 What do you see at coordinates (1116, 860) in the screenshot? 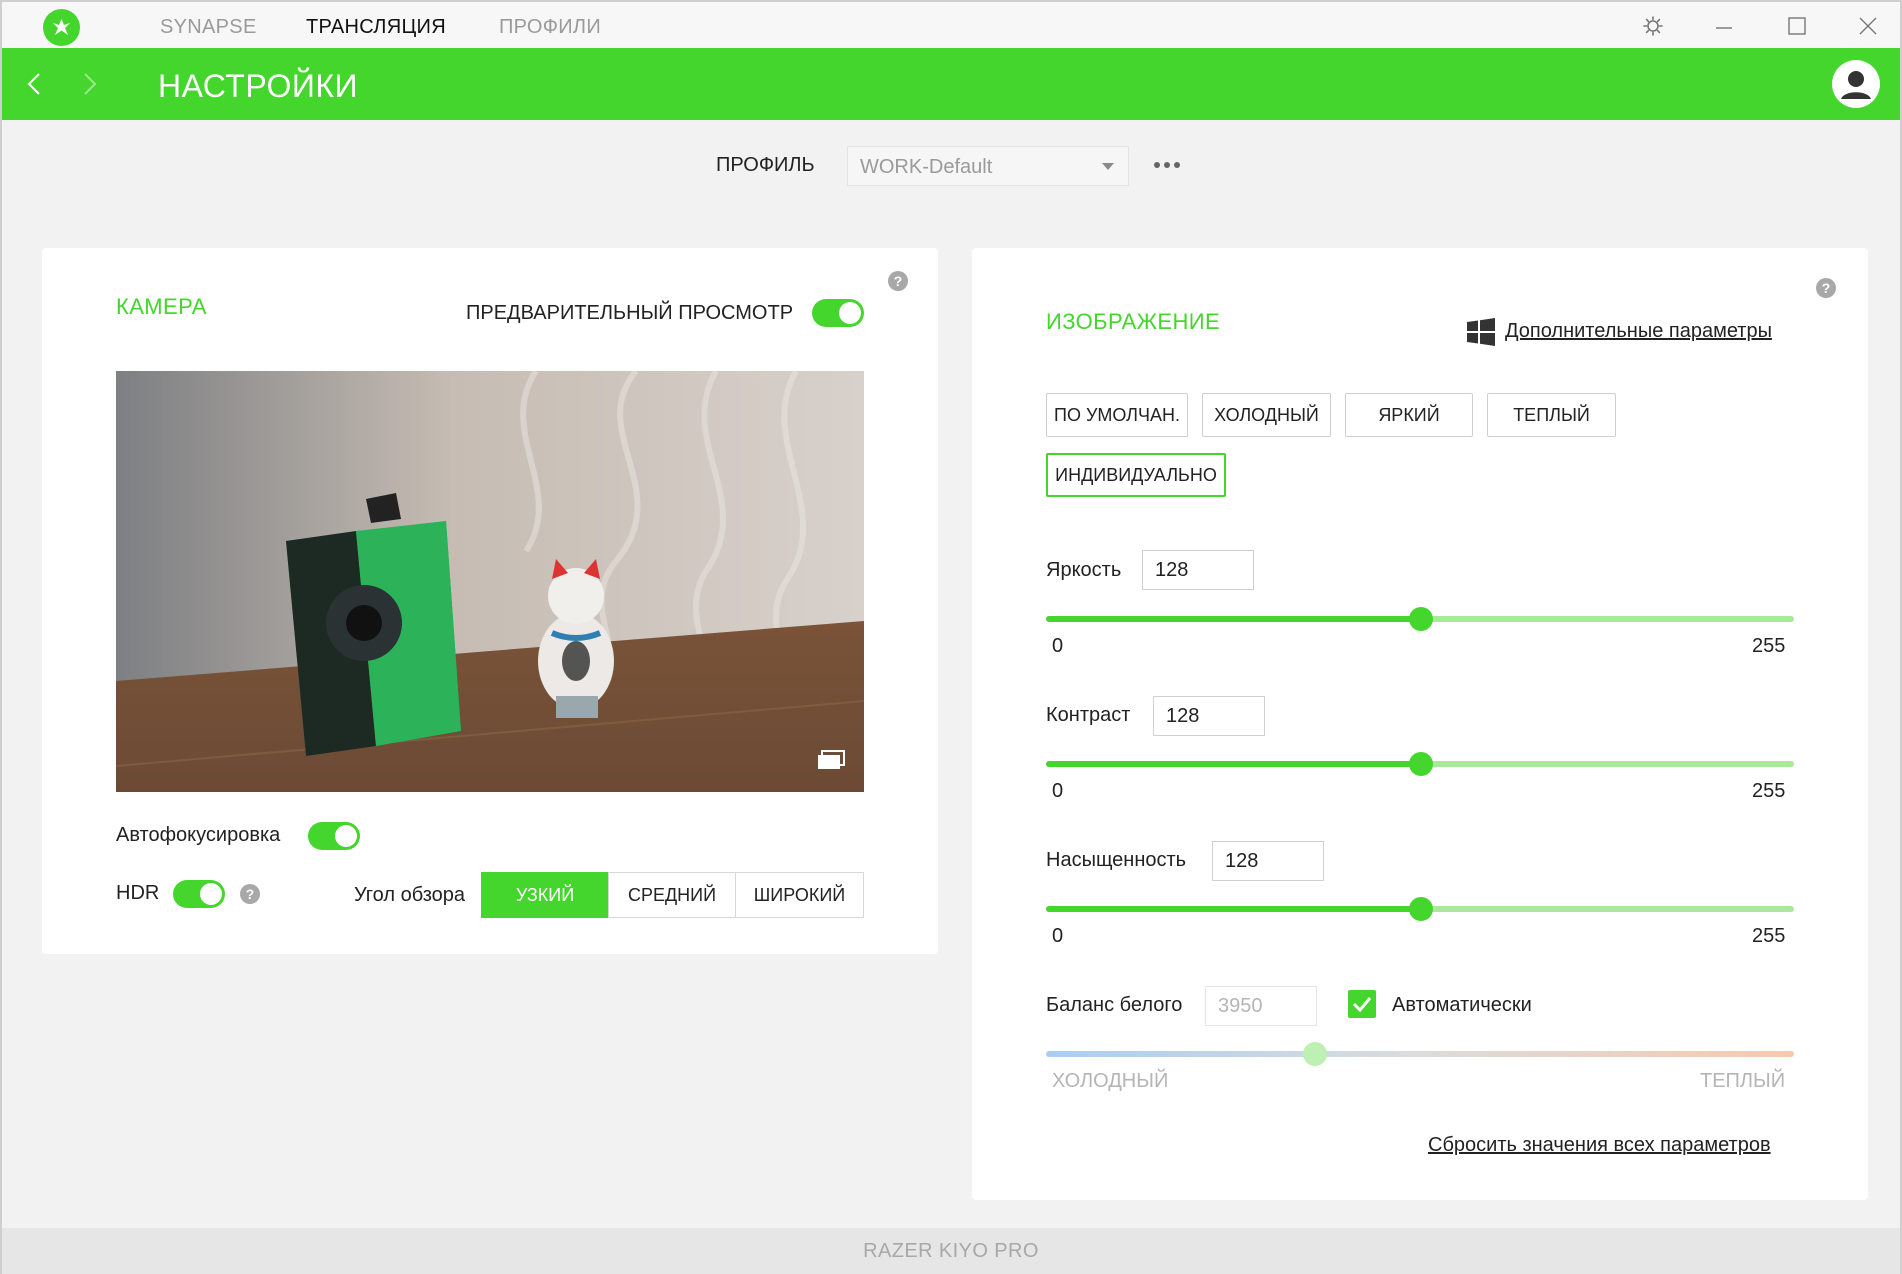
I see `saturation-label: Насыщенность` at bounding box center [1116, 860].